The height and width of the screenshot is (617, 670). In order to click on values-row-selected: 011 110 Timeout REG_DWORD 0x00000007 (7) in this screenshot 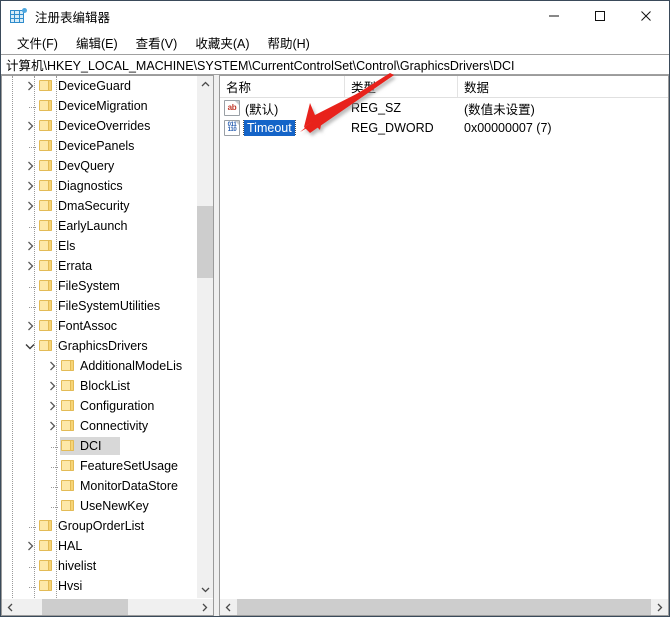, I will do `click(444, 128)`.